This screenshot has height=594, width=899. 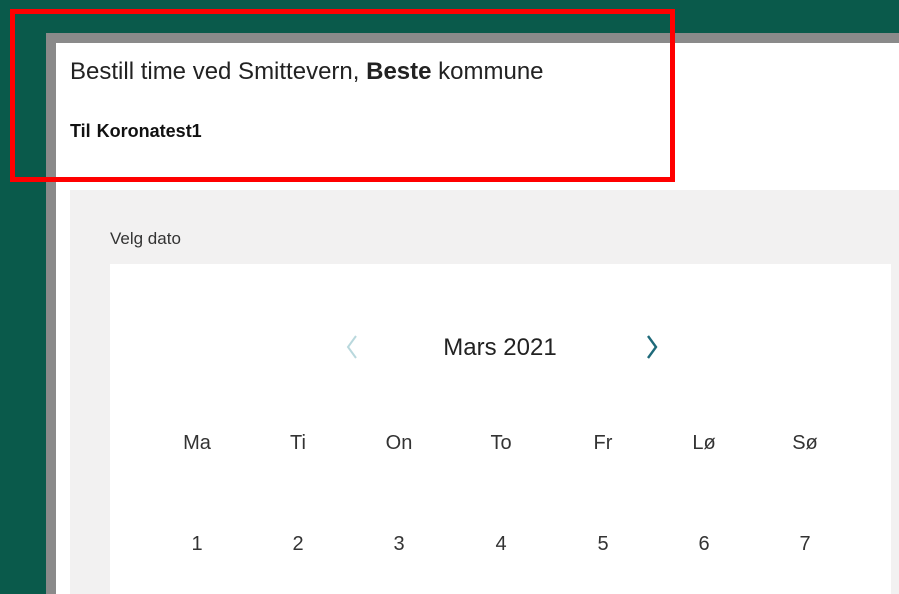 What do you see at coordinates (805, 443) in the screenshot?
I see `weekday-so: Sø` at bounding box center [805, 443].